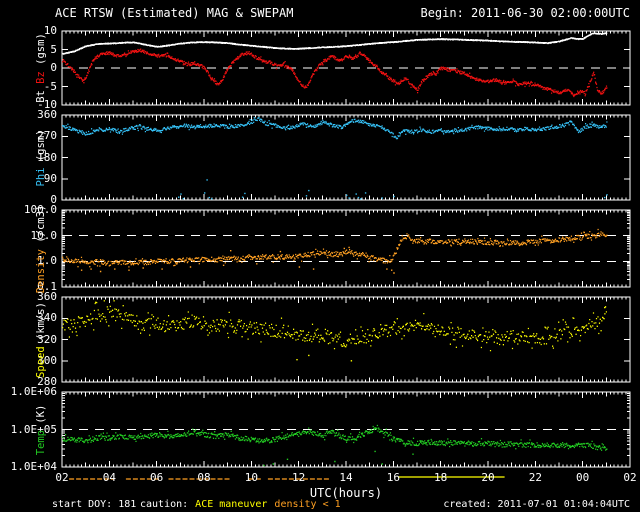 The image size is (640, 512). What do you see at coordinates (535, 477) in the screenshot?
I see `x-tick-label: 22` at bounding box center [535, 477].